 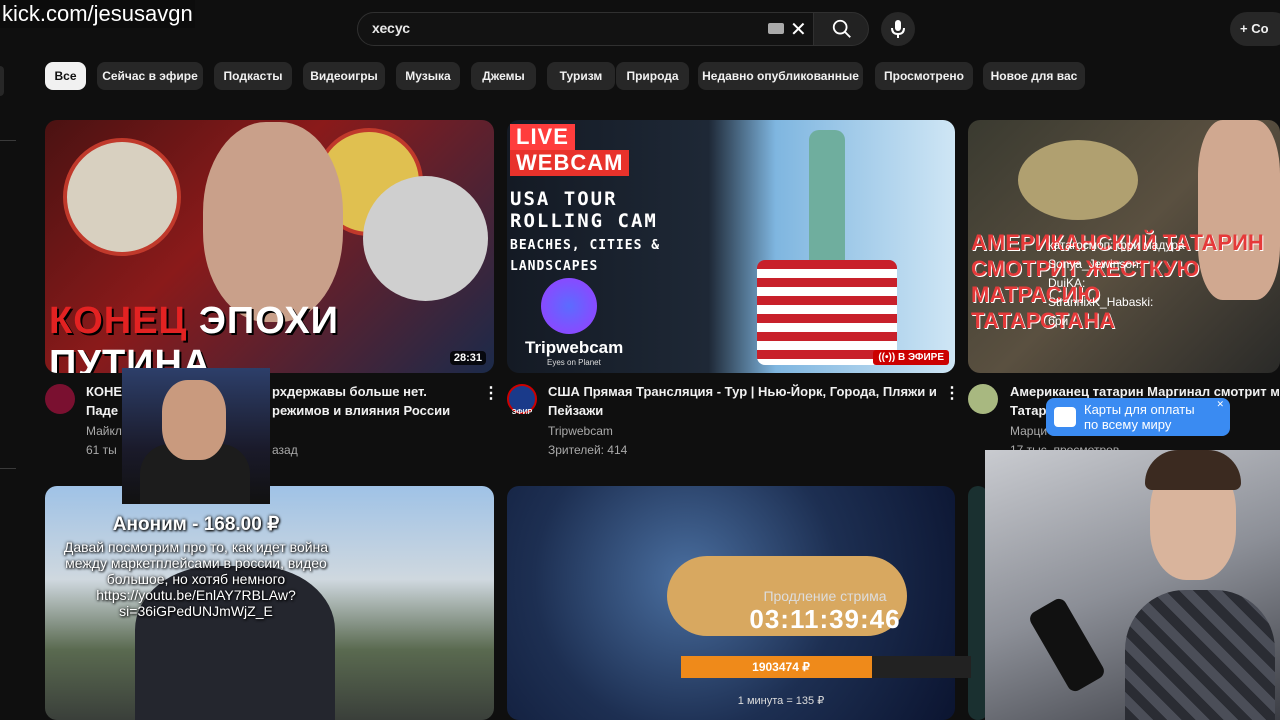 I want to click on live-icon: ((•)), so click(x=888, y=357).